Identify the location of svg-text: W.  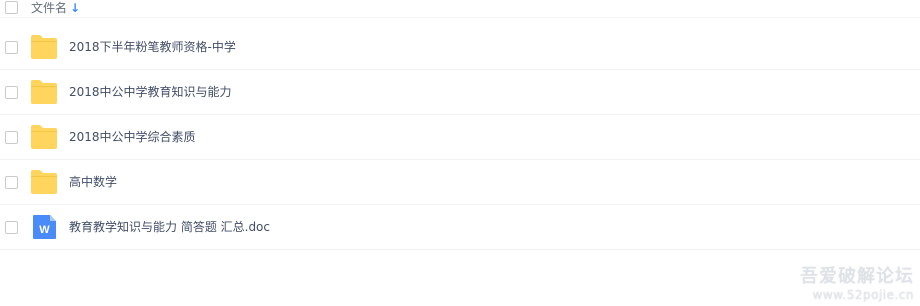
(44, 230).